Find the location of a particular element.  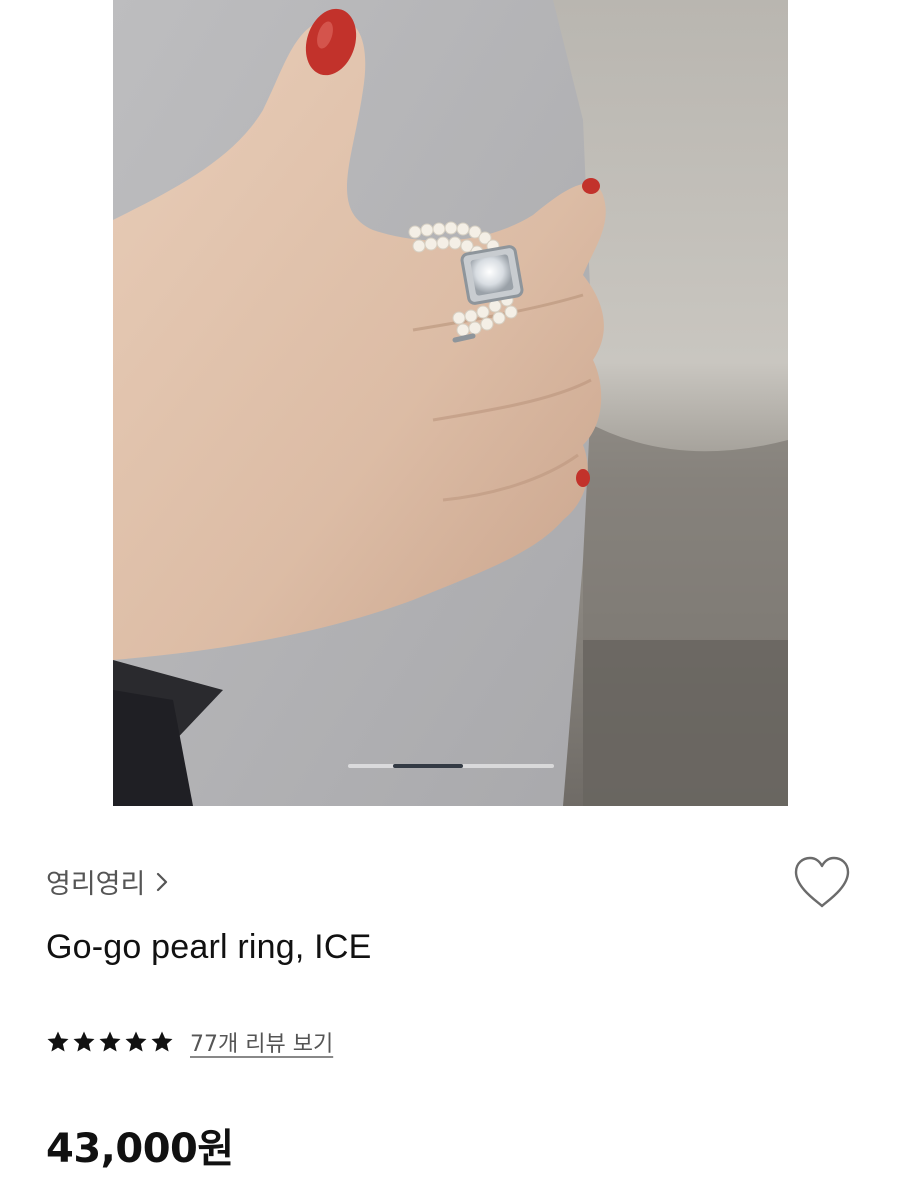

carousel-indicator-active is located at coordinates (428, 766).